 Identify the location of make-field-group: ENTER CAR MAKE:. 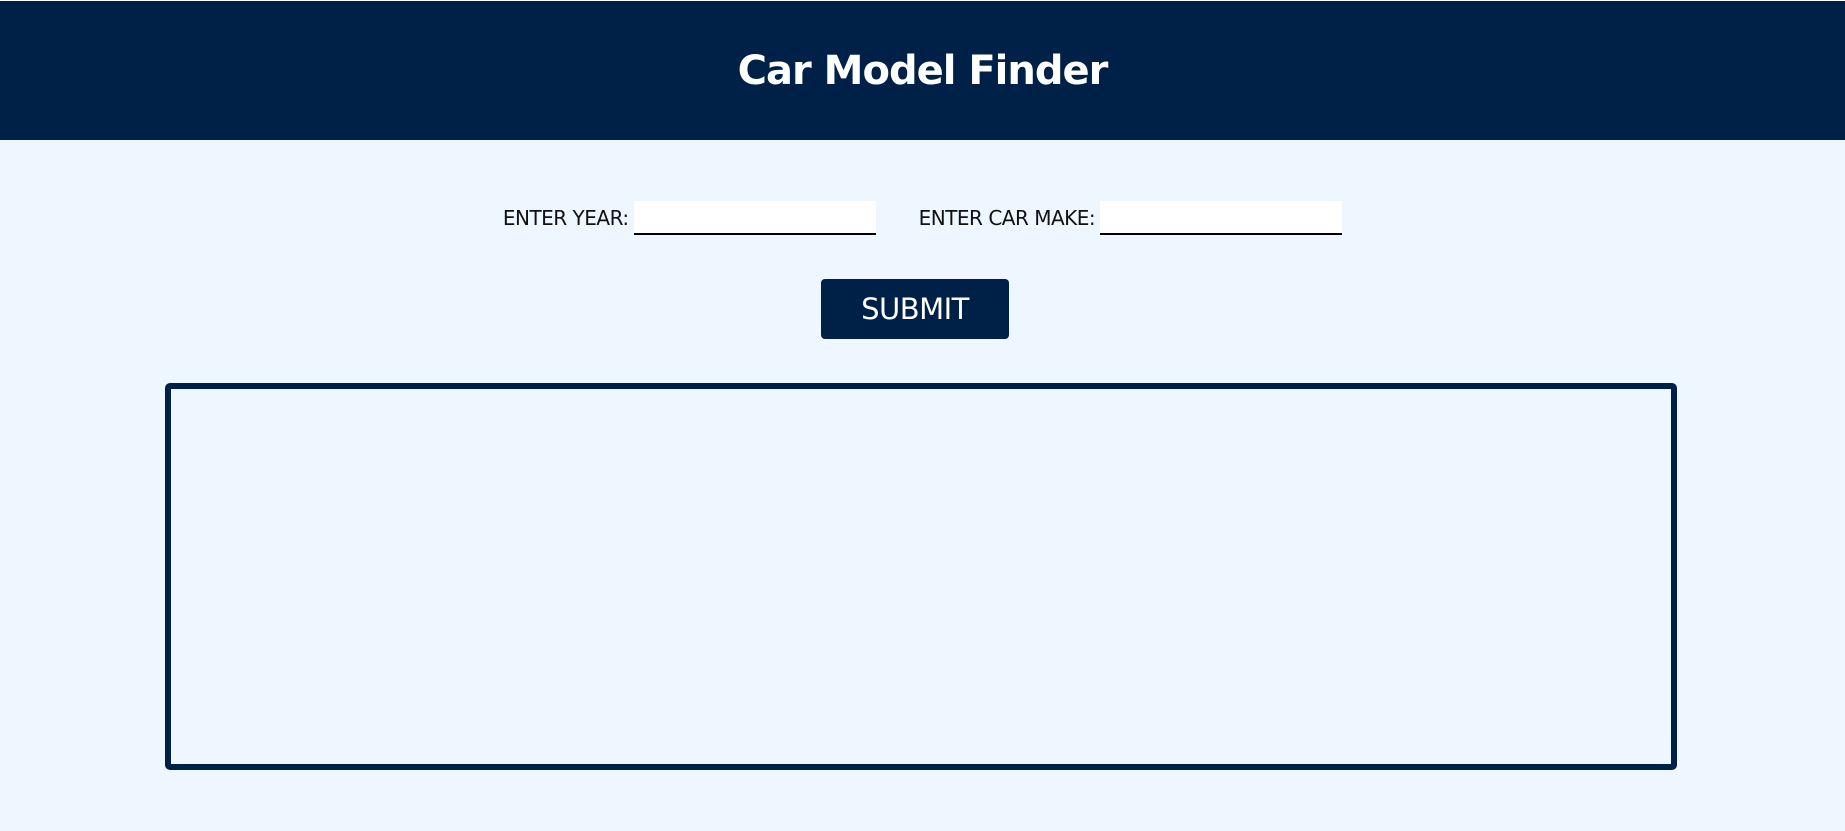
(1131, 218).